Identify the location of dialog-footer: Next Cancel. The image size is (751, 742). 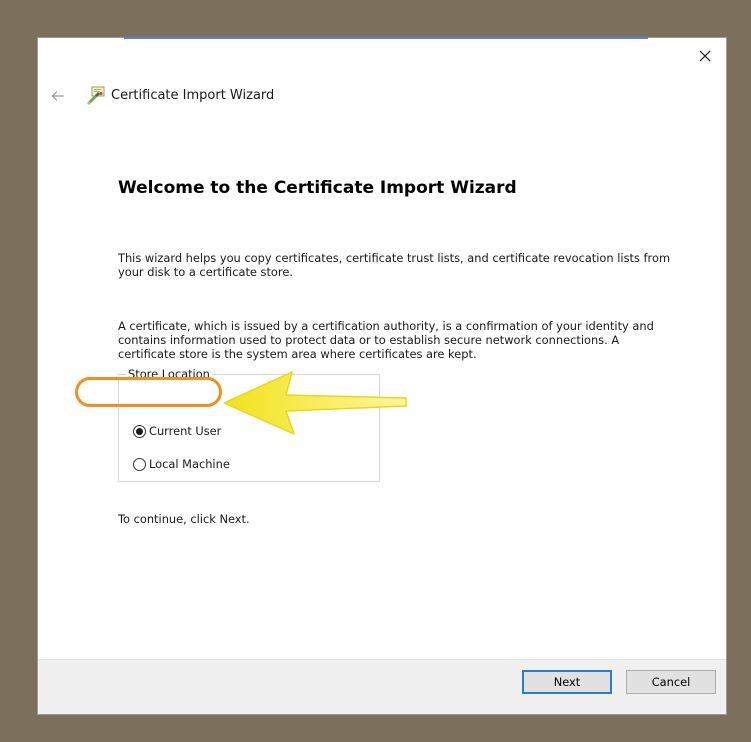
(382, 686).